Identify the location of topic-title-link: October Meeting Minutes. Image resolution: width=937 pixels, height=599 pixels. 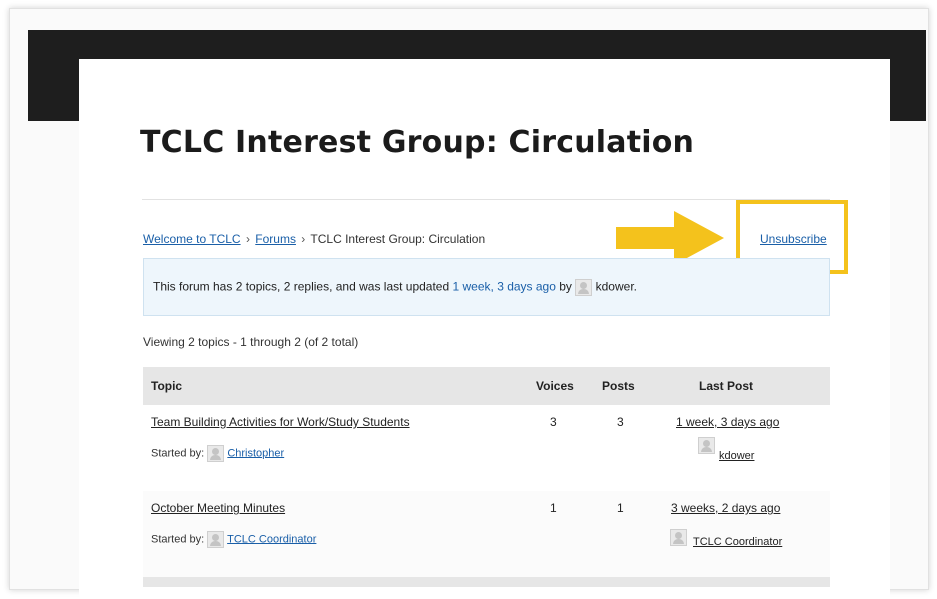
(218, 508).